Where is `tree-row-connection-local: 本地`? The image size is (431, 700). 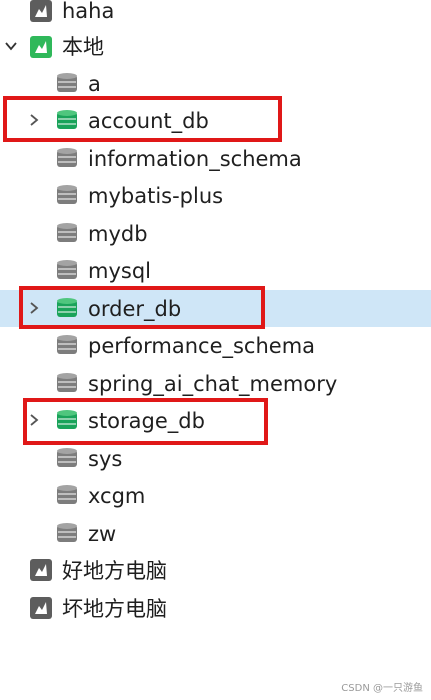 tree-row-connection-local: 本地 is located at coordinates (215, 46).